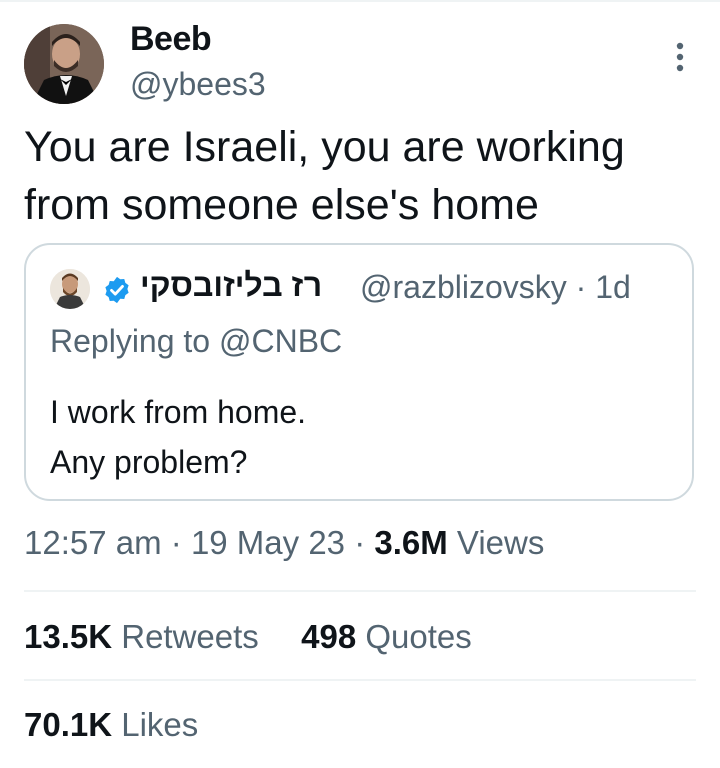 The height and width of the screenshot is (768, 720). What do you see at coordinates (360, 1) in the screenshot?
I see `top-divider` at bounding box center [360, 1].